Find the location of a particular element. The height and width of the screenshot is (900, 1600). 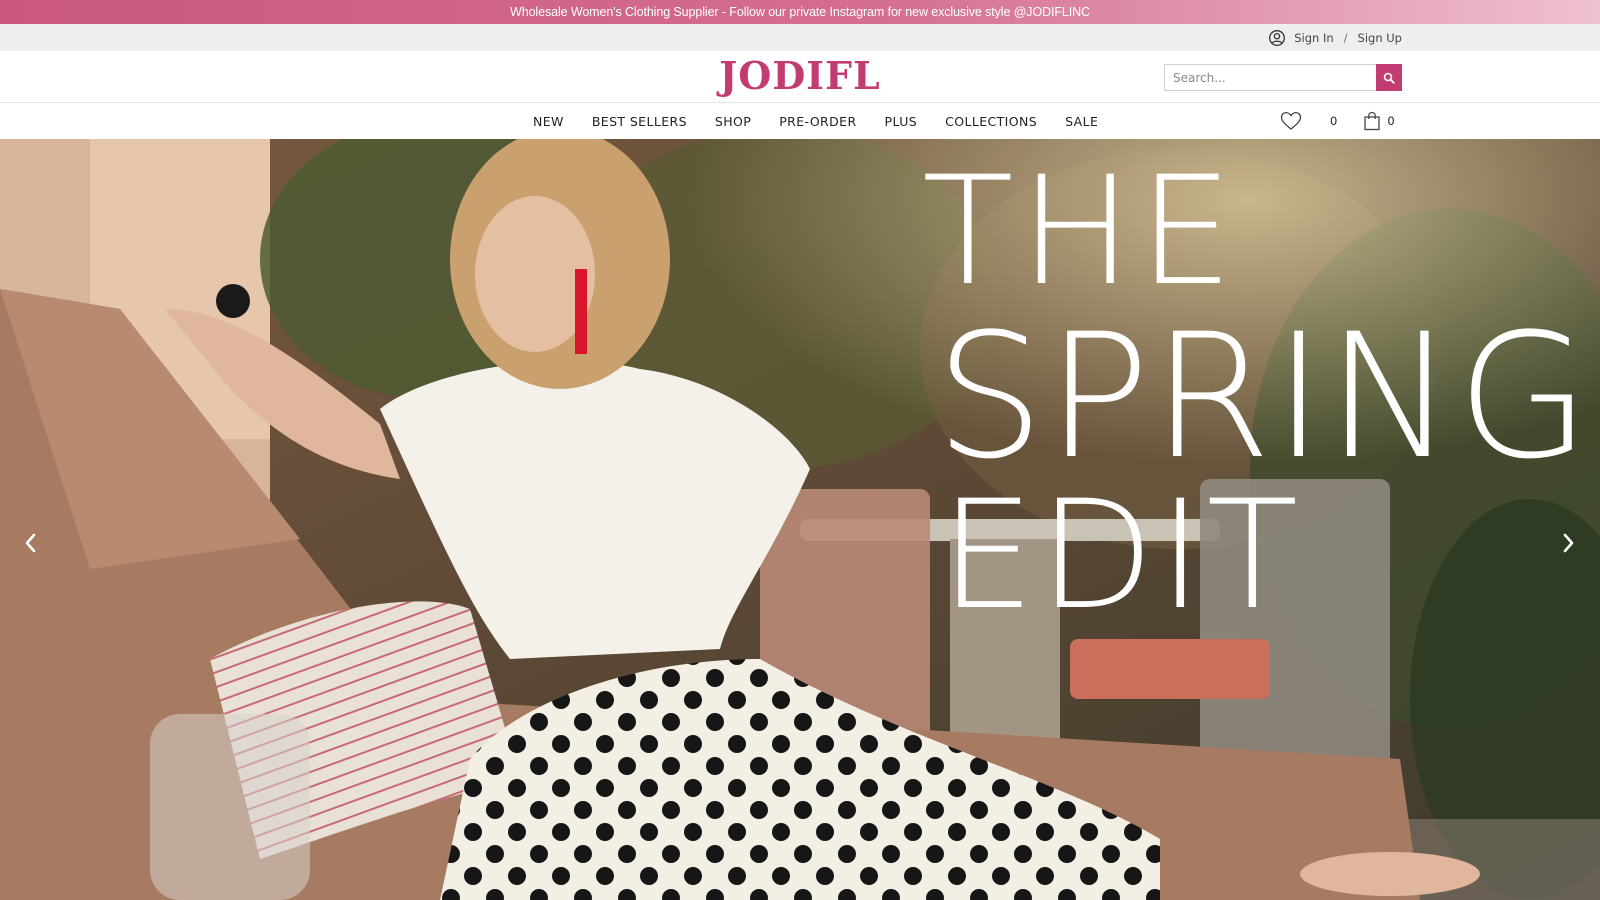

site-header: JODIFL is located at coordinates (800, 77).